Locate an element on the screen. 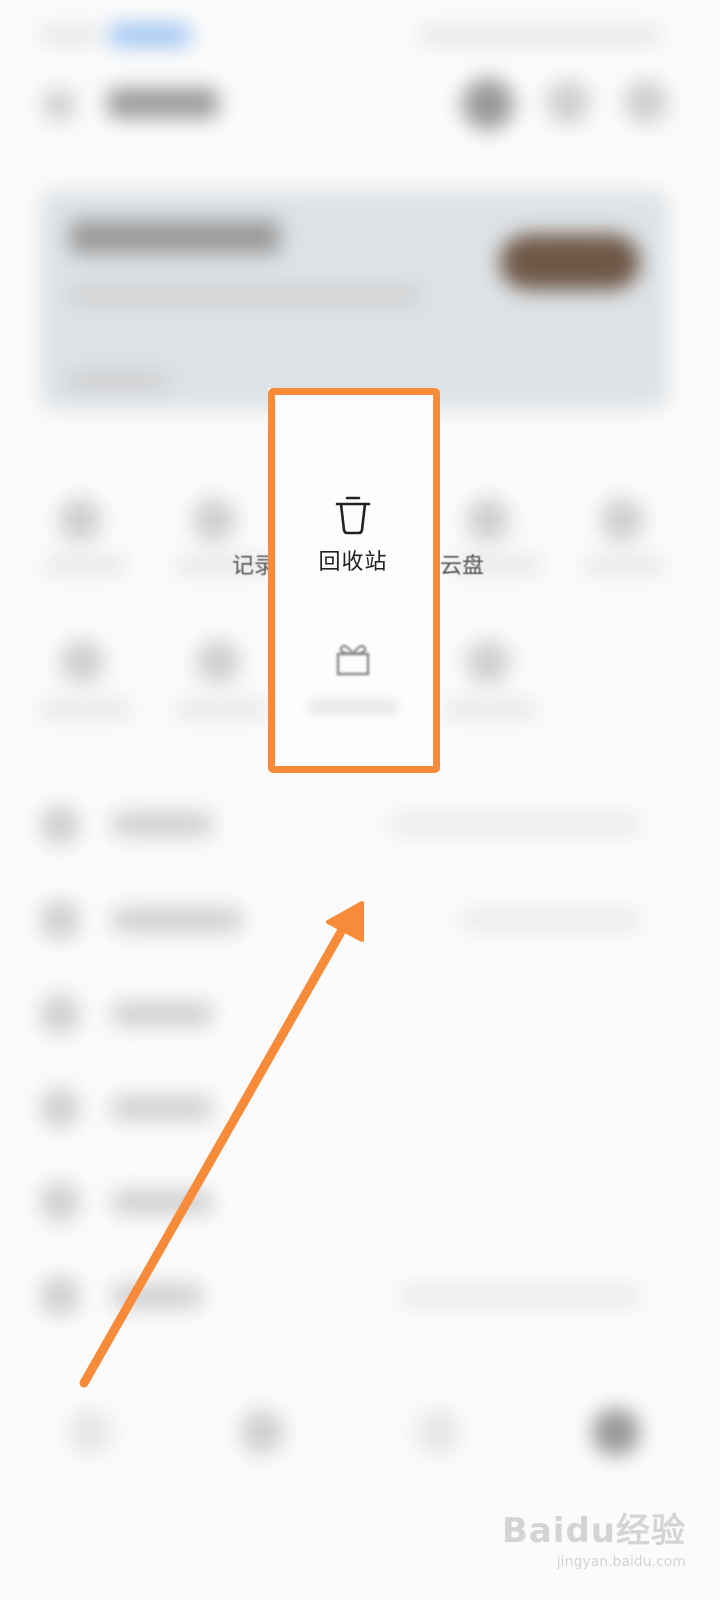 The width and height of the screenshot is (720, 1600). watermark-brand: Baidu经验 is located at coordinates (593, 1531).